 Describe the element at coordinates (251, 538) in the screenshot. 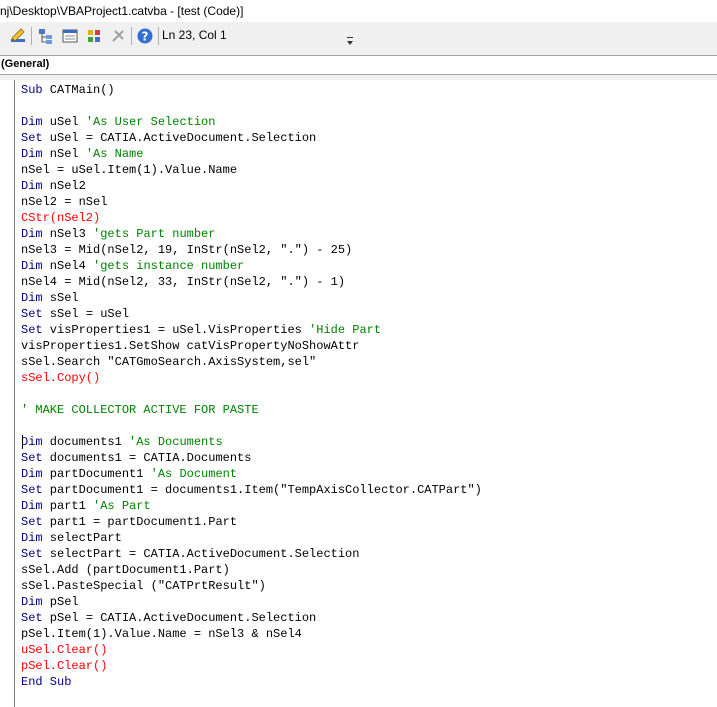

I see `code-line: Dim selectPart` at that location.